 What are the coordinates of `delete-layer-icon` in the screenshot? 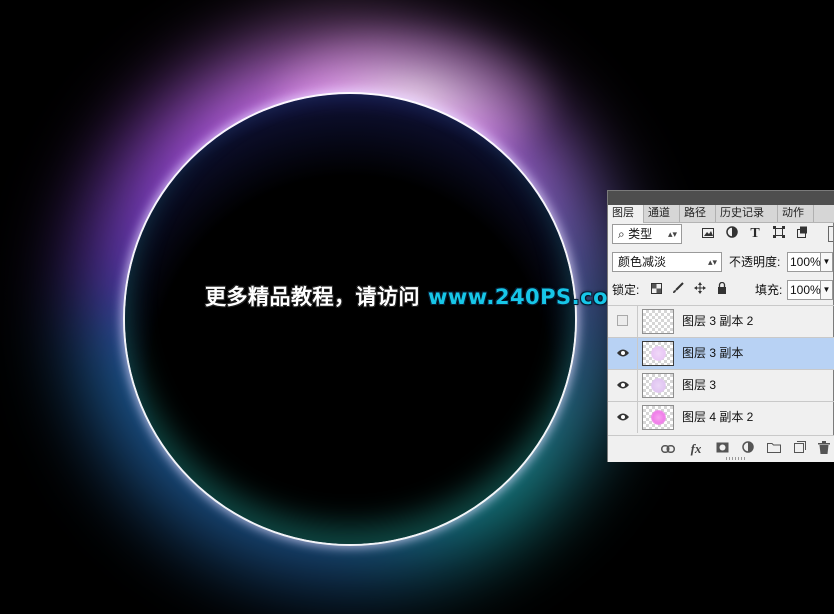 It's located at (824, 449).